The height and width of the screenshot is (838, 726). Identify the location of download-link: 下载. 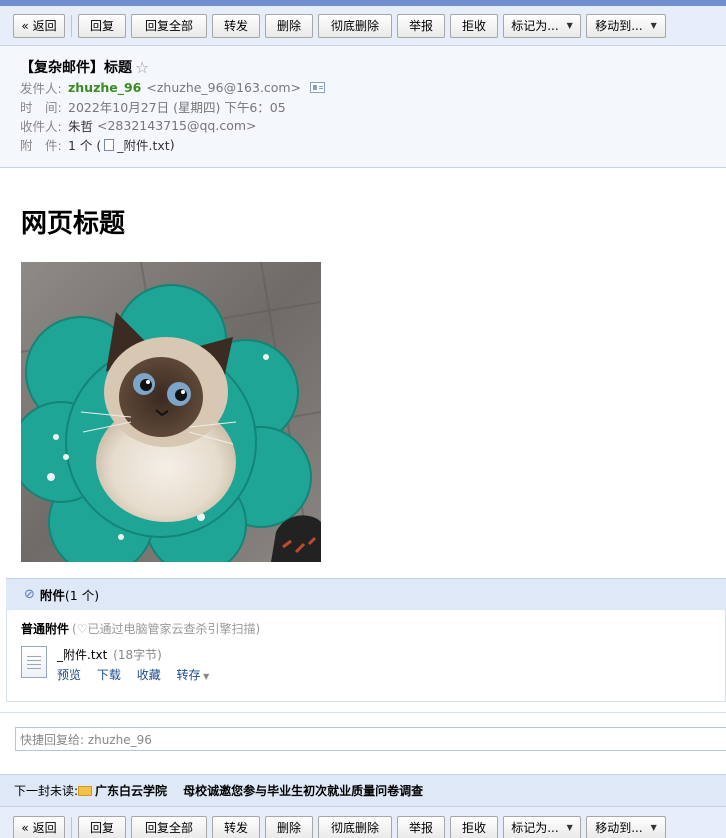
(109, 675).